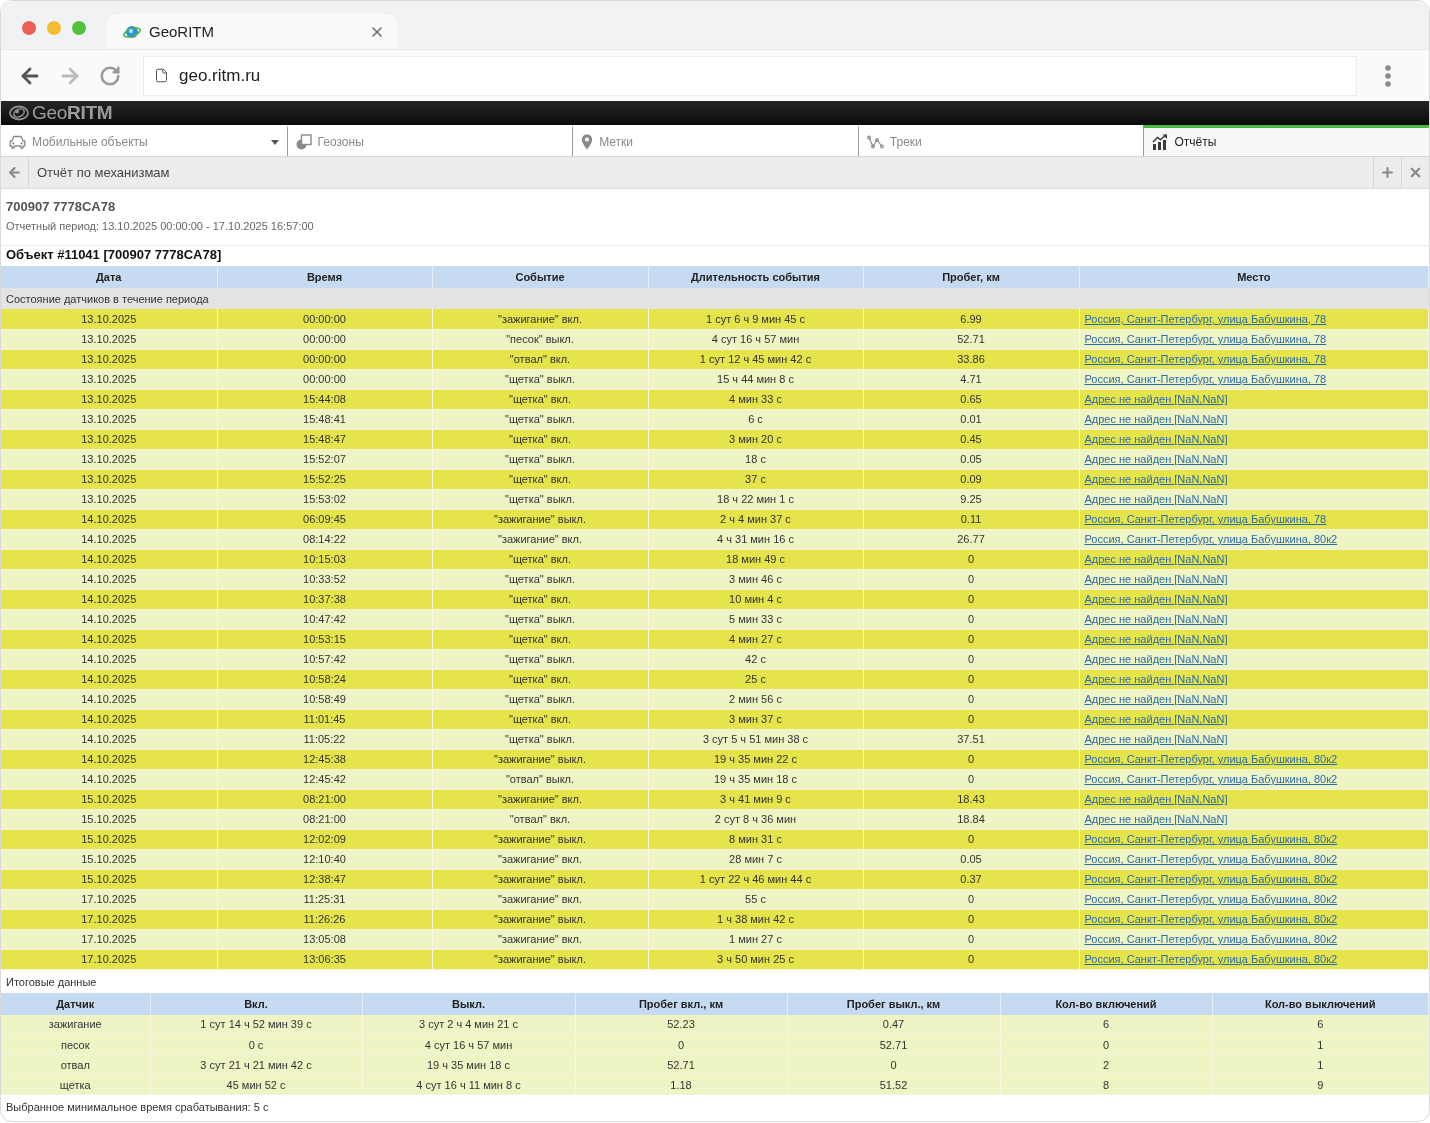 This screenshot has width=1430, height=1123. Describe the element at coordinates (1388, 75) in the screenshot. I see `menu-icon` at that location.